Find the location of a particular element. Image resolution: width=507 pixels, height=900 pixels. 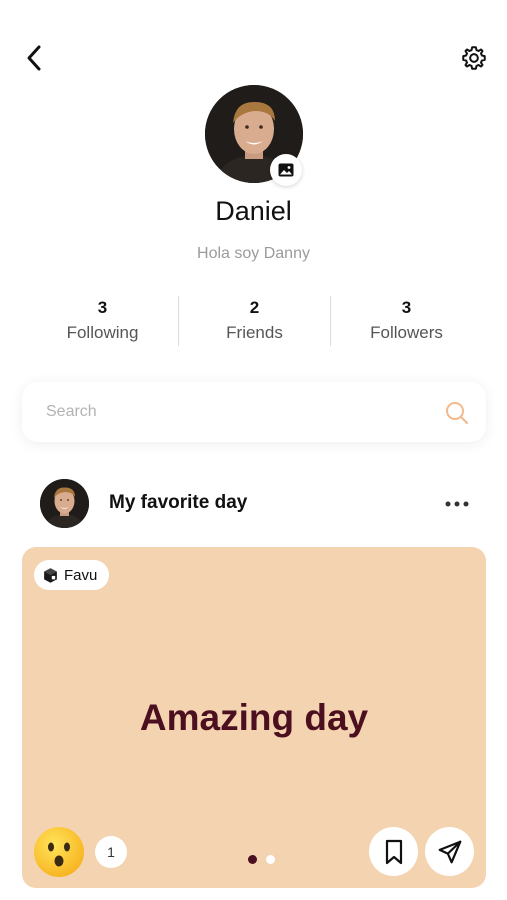

search-input is located at coordinates (241, 412).